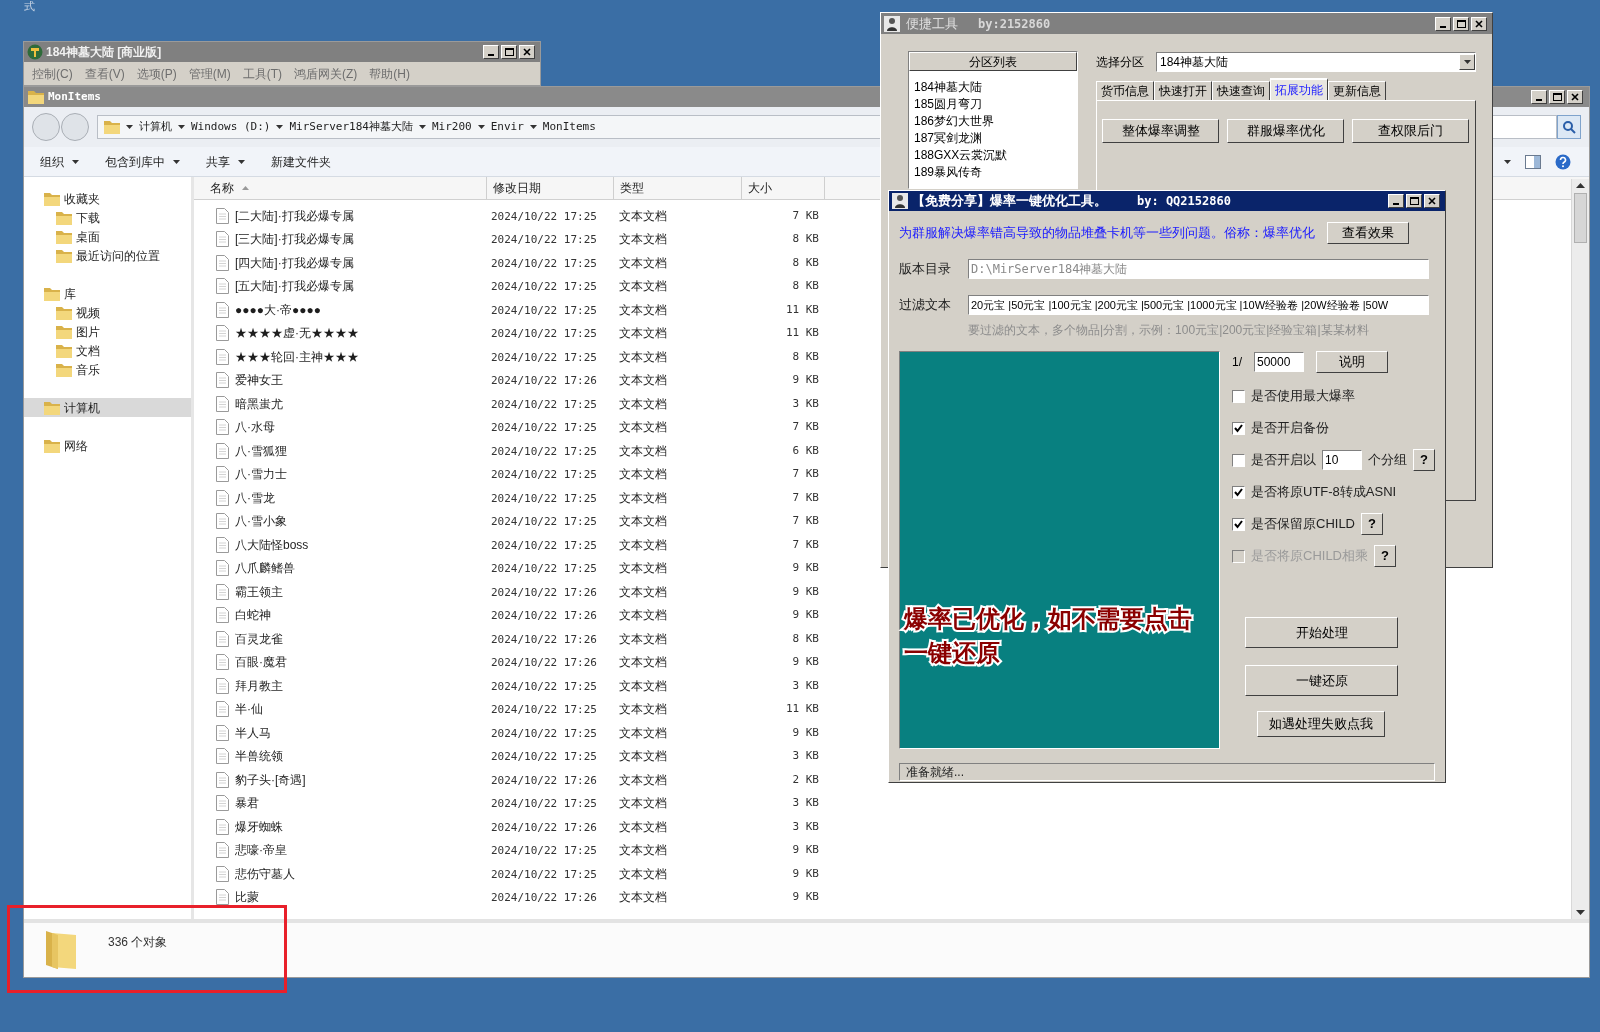 Image resolution: width=1600 pixels, height=1032 pixels. What do you see at coordinates (326, 73) in the screenshot?
I see `menu-item: 鸿盾网关(Z)` at bounding box center [326, 73].